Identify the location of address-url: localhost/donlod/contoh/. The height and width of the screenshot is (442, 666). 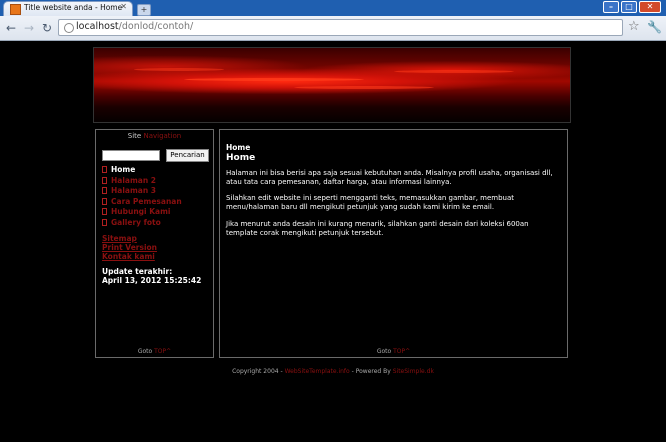
(134, 26).